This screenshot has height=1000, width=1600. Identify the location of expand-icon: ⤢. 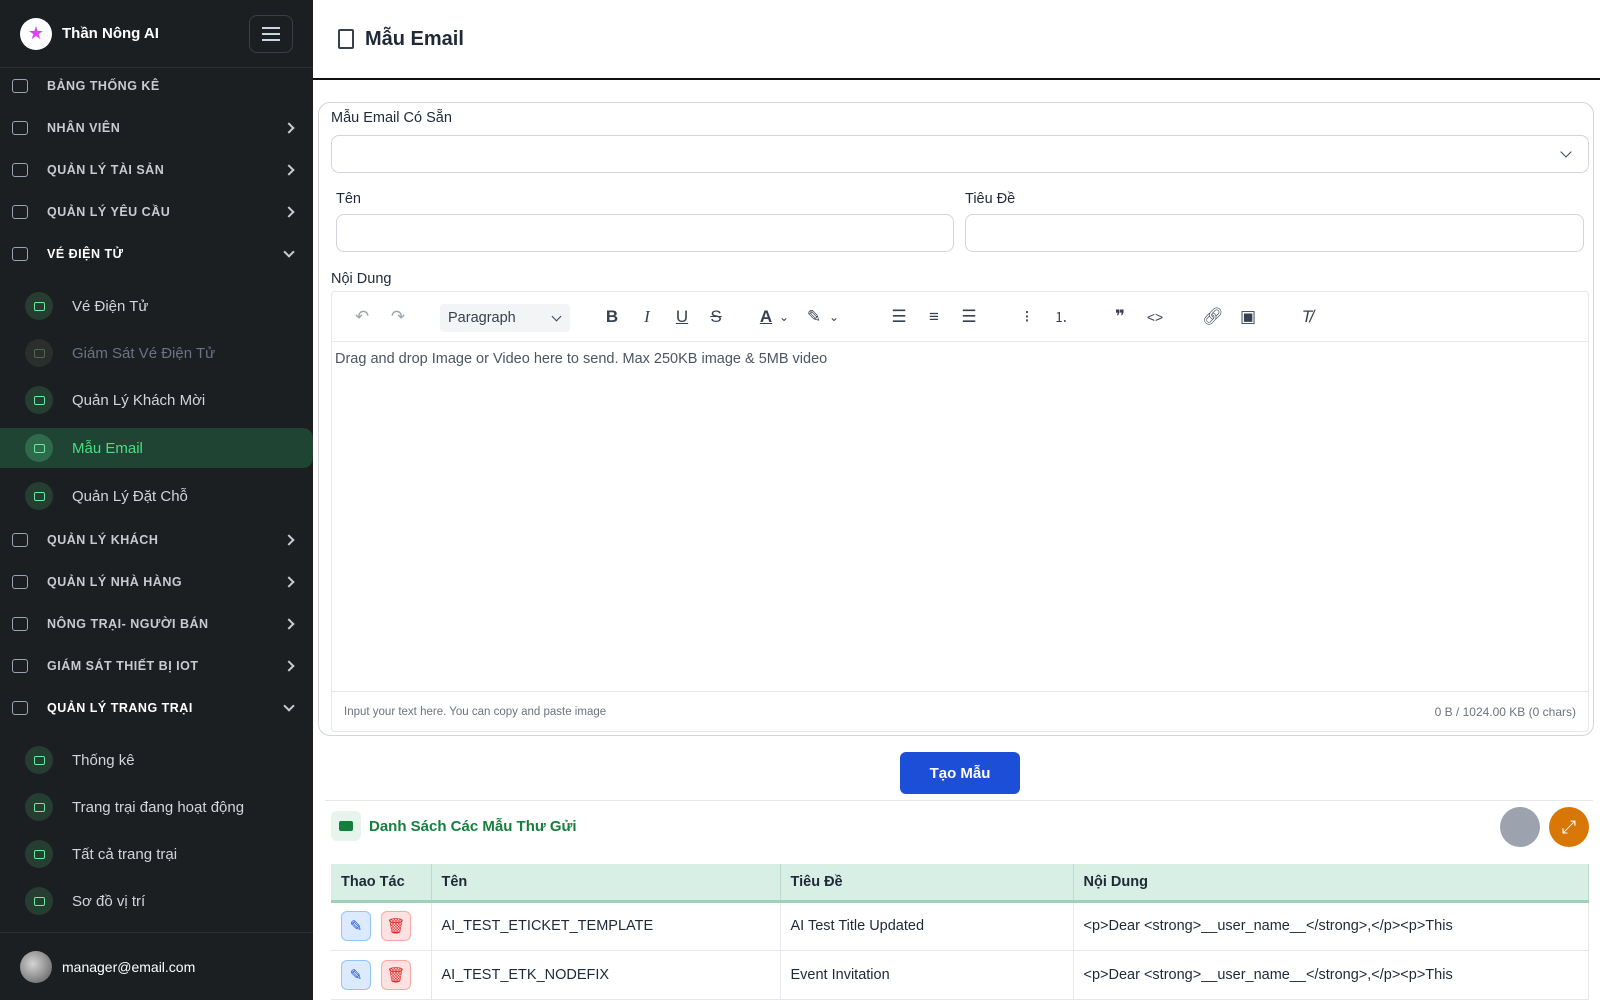
(1569, 827).